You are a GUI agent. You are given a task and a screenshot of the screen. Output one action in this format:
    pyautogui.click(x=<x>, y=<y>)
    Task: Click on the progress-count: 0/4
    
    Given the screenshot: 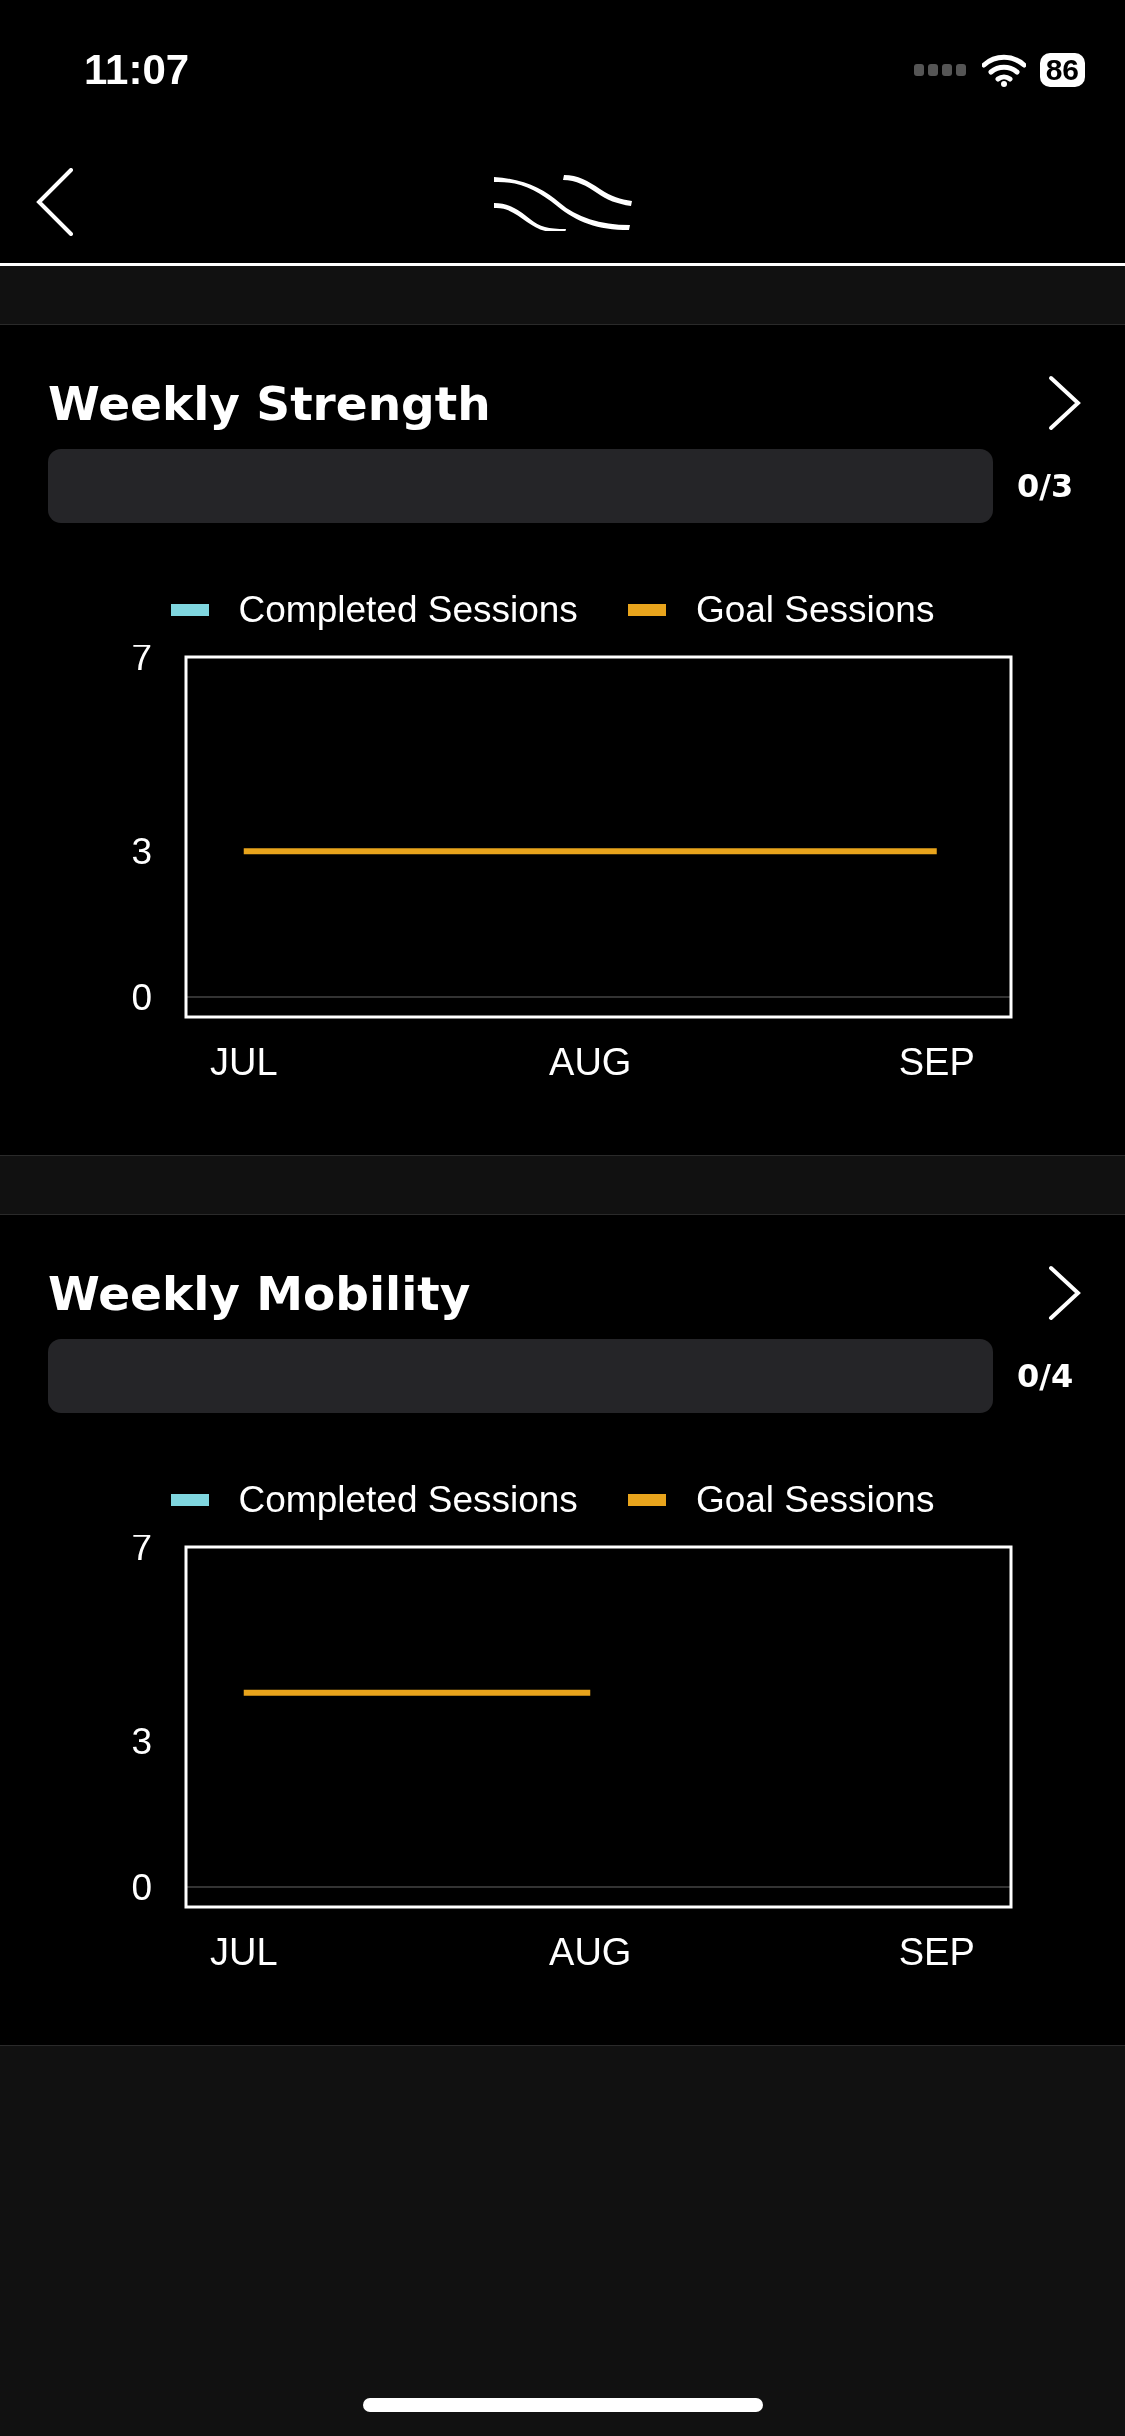 What is the action you would take?
    pyautogui.click(x=1046, y=1376)
    